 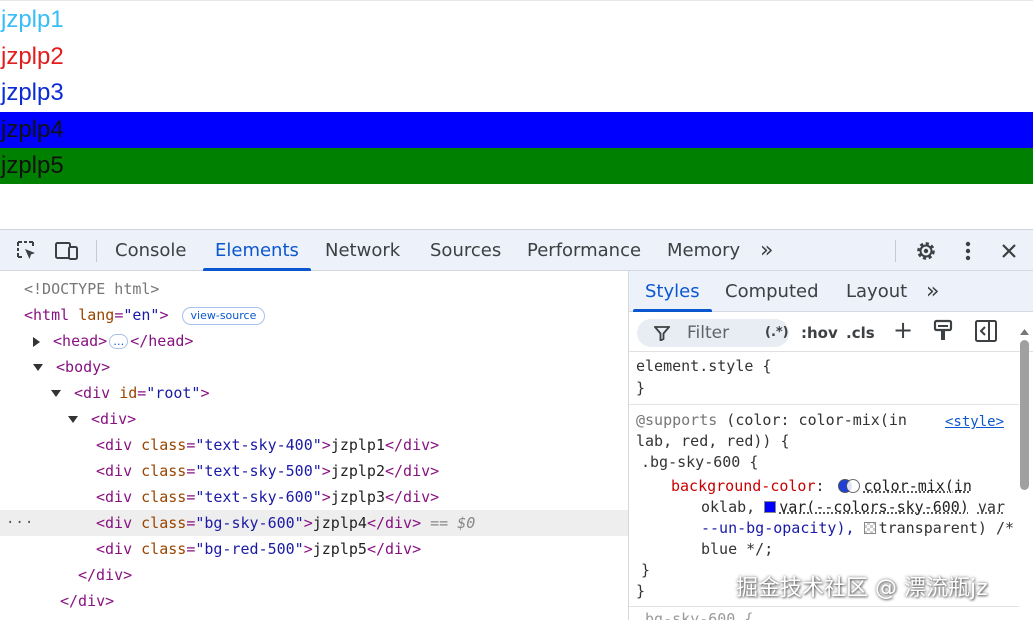 I want to click on html-attr-name: lang, so click(x=96, y=315).